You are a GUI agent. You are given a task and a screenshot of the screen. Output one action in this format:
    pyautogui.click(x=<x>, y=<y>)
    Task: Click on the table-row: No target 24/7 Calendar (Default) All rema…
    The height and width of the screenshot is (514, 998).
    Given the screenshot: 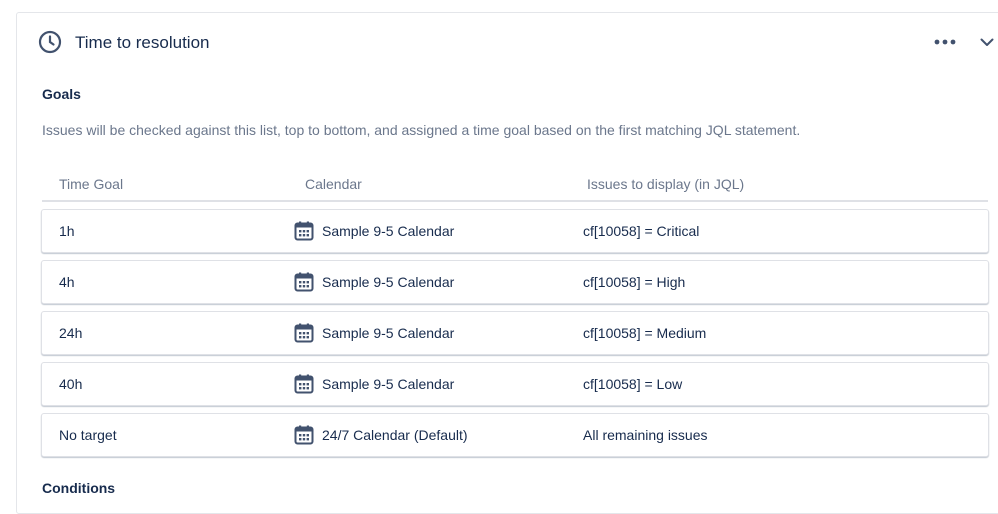 What is the action you would take?
    pyautogui.click(x=515, y=435)
    